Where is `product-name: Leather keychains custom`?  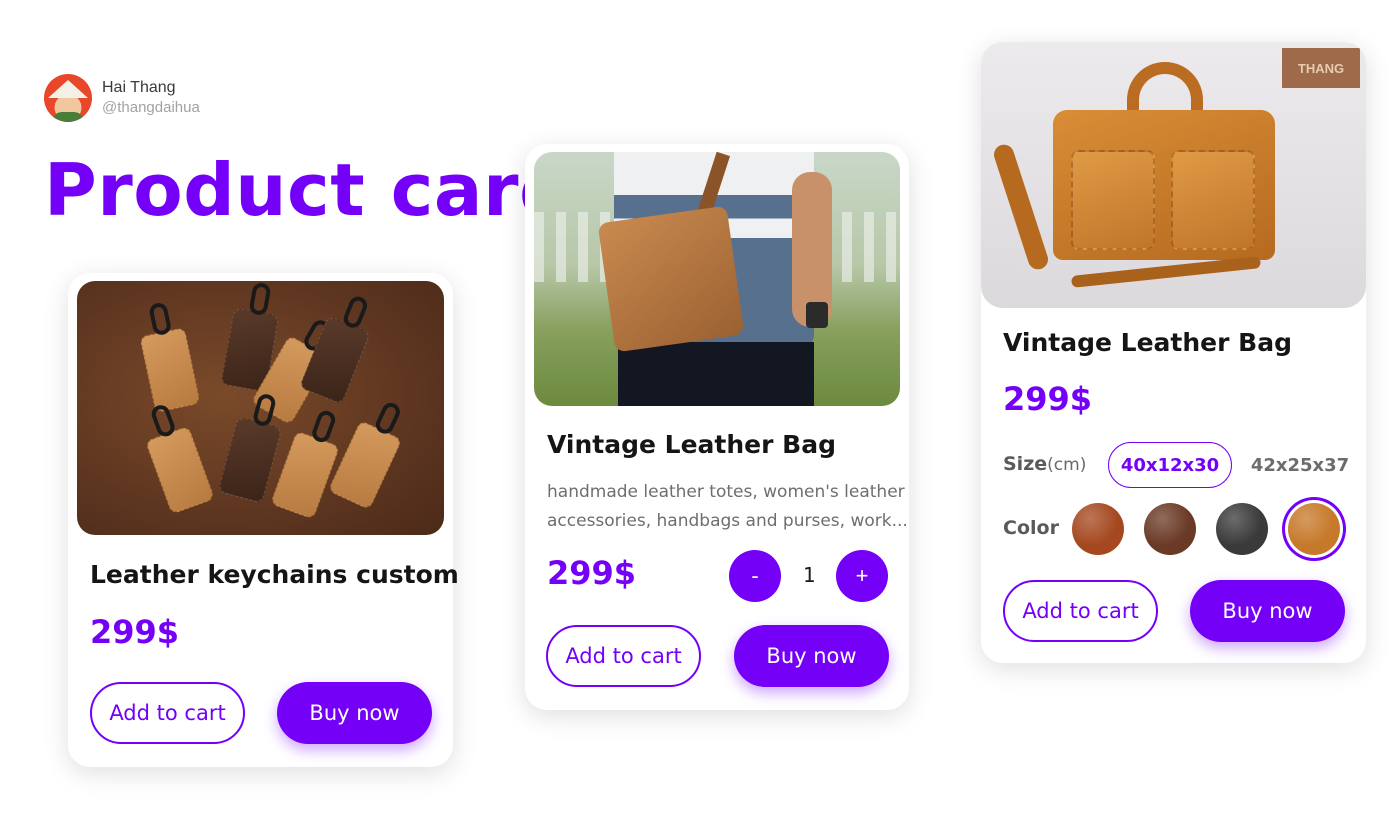 product-name: Leather keychains custom is located at coordinates (274, 574).